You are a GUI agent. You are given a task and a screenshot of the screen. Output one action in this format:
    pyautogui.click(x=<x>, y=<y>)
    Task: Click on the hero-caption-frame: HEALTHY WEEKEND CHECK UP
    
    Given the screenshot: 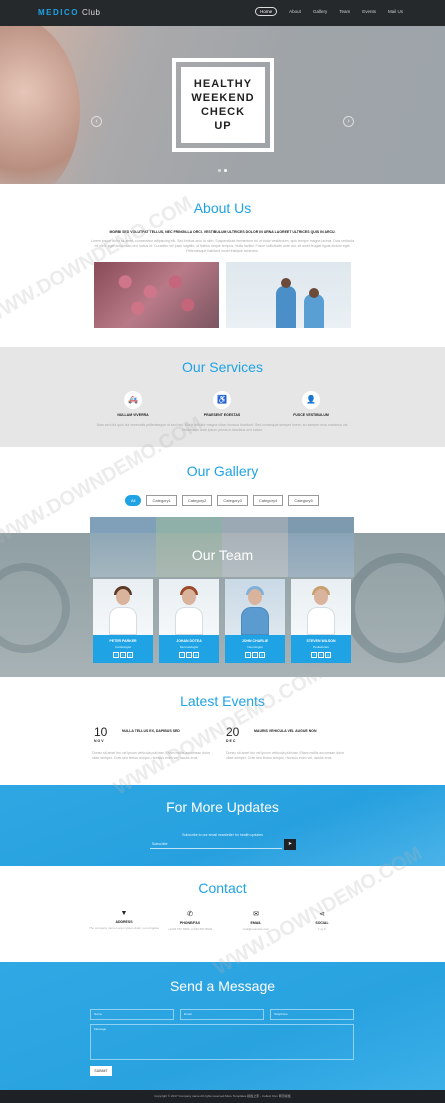 What is the action you would take?
    pyautogui.click(x=223, y=105)
    